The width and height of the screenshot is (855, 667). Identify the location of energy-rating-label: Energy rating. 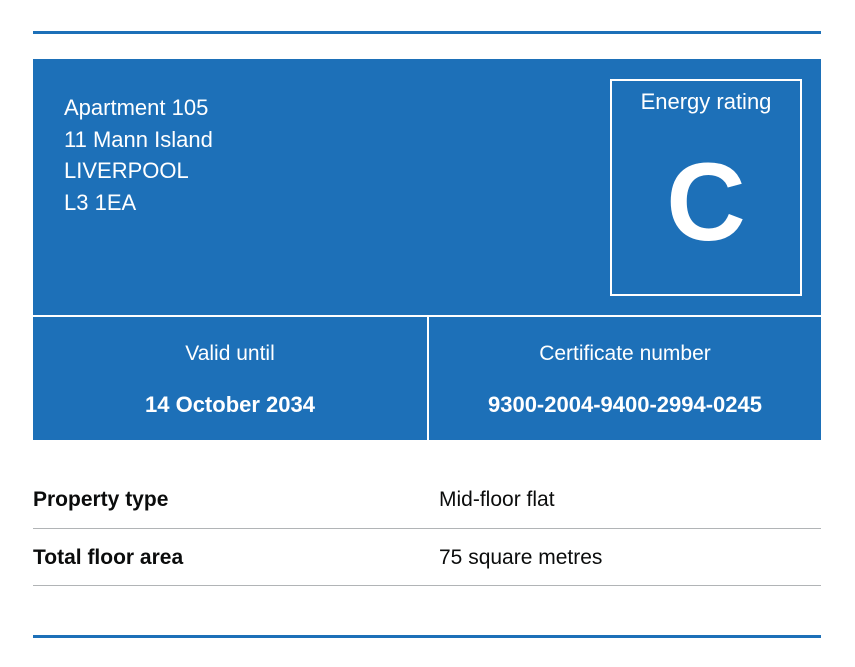
(706, 101).